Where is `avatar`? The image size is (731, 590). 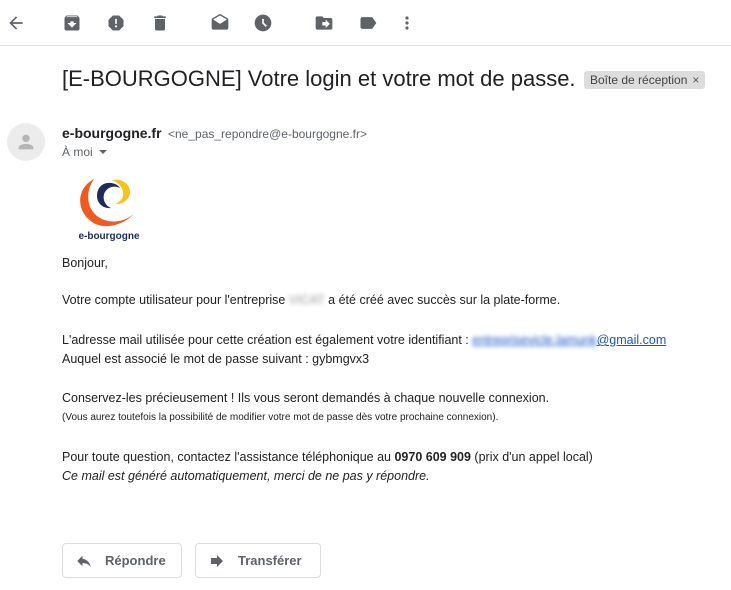 avatar is located at coordinates (26, 142).